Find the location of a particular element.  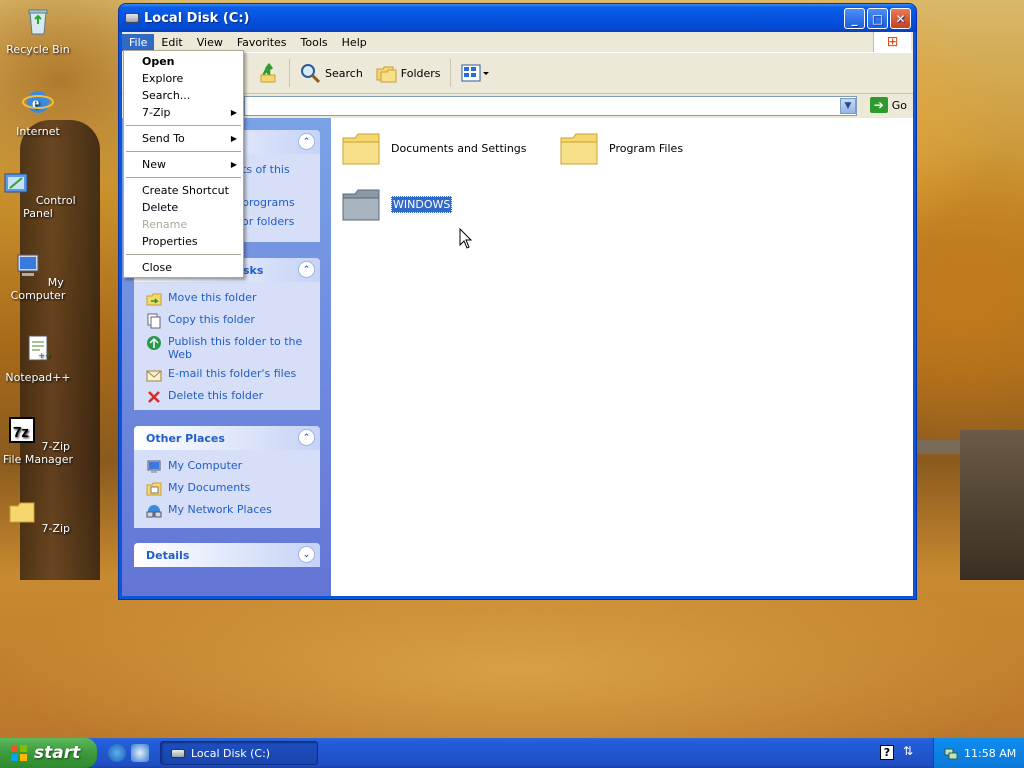

maximize-button: □ is located at coordinates (877, 18).